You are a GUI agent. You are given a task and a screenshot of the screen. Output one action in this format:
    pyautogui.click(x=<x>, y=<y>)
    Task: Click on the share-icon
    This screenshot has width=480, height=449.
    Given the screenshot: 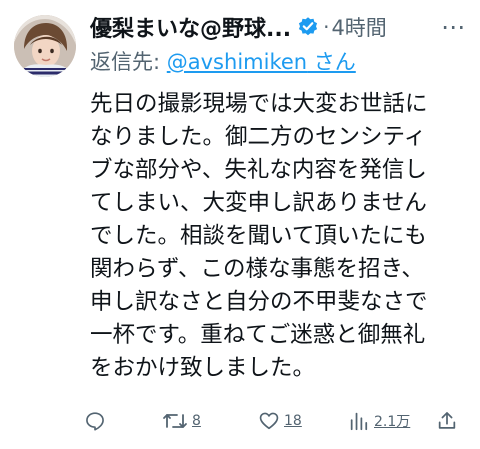 What is the action you would take?
    pyautogui.click(x=447, y=420)
    